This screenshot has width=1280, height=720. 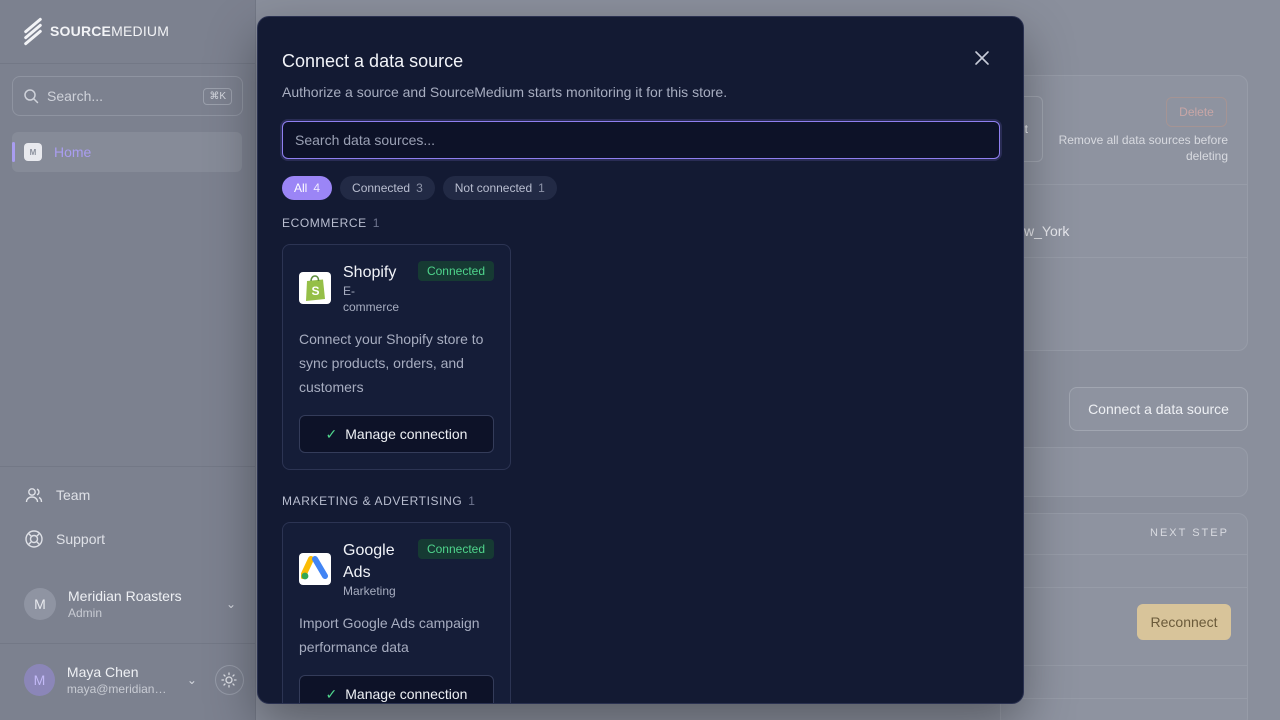 I want to click on sidebar-item-team-label: Team, so click(x=73, y=495).